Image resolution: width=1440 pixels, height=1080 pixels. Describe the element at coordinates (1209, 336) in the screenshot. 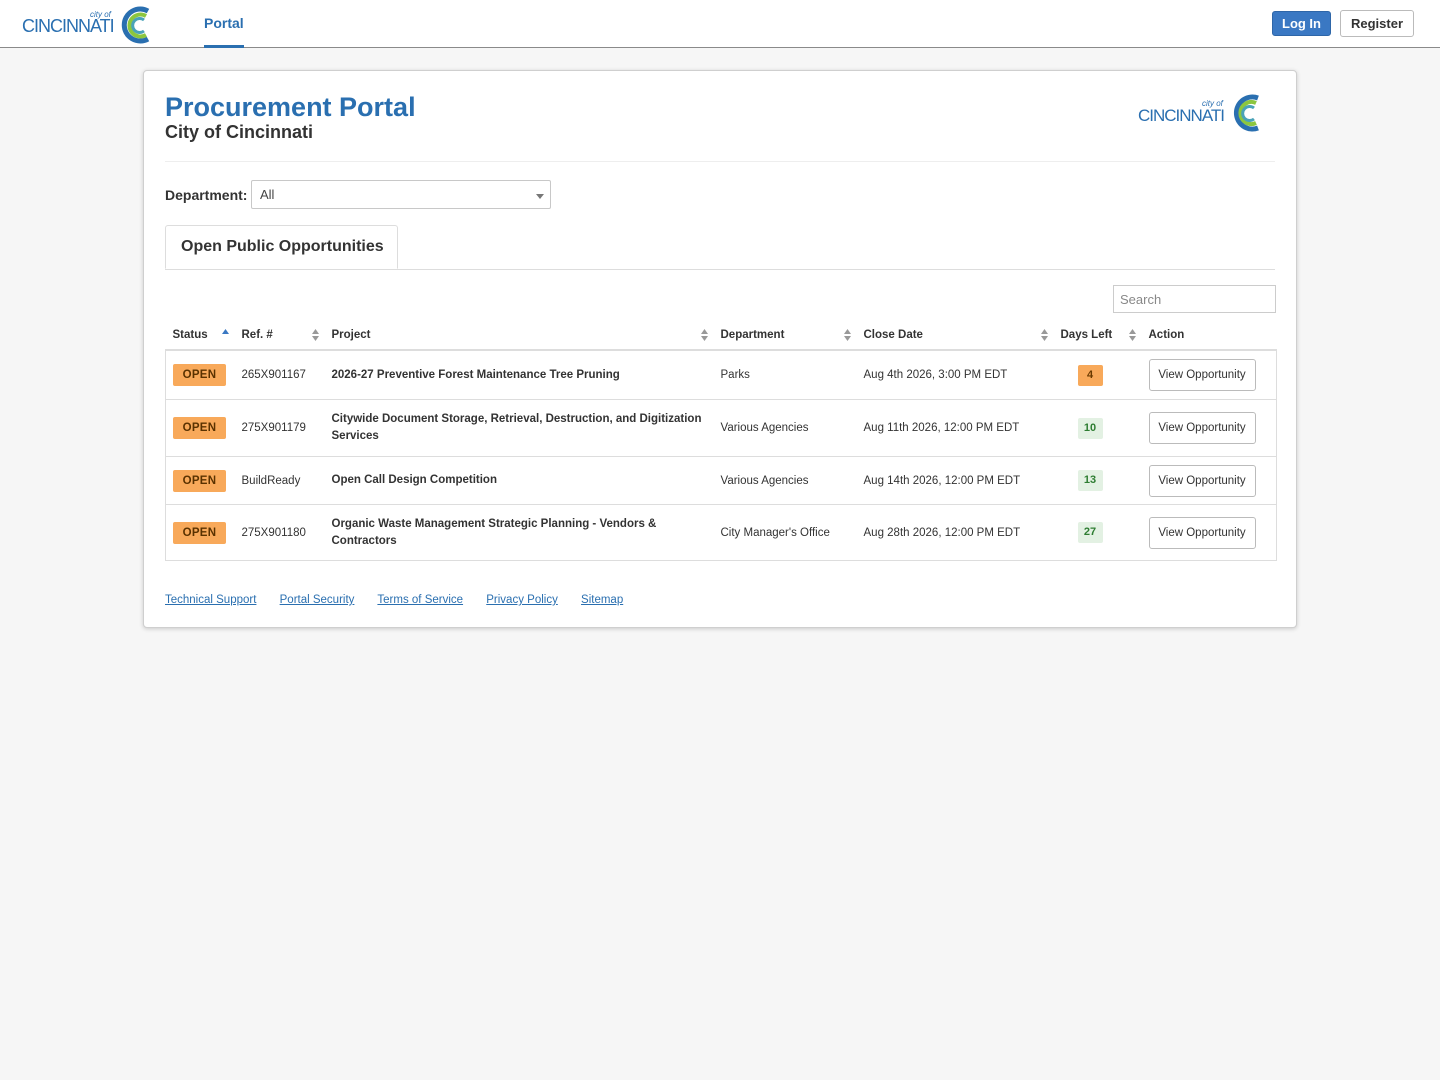

I see `column-header-action: Action` at that location.